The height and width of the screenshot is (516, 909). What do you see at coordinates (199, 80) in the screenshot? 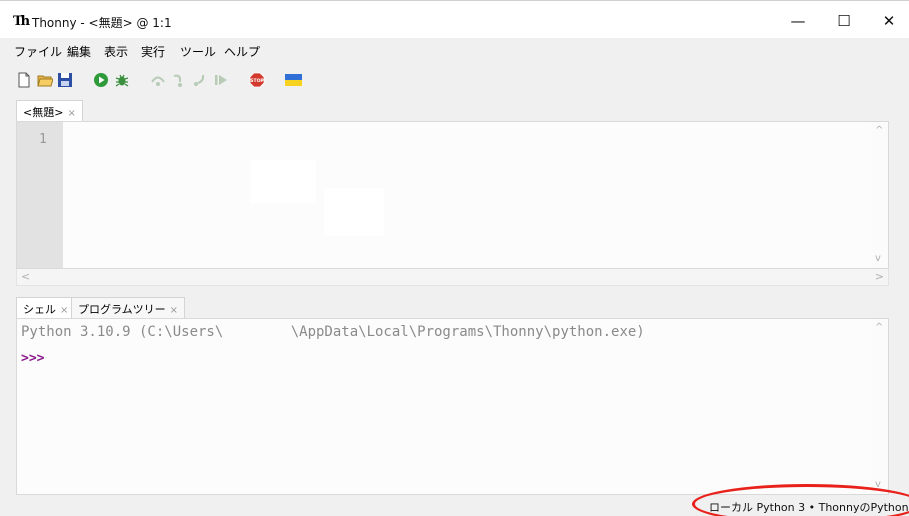
I see `step-out-icon` at bounding box center [199, 80].